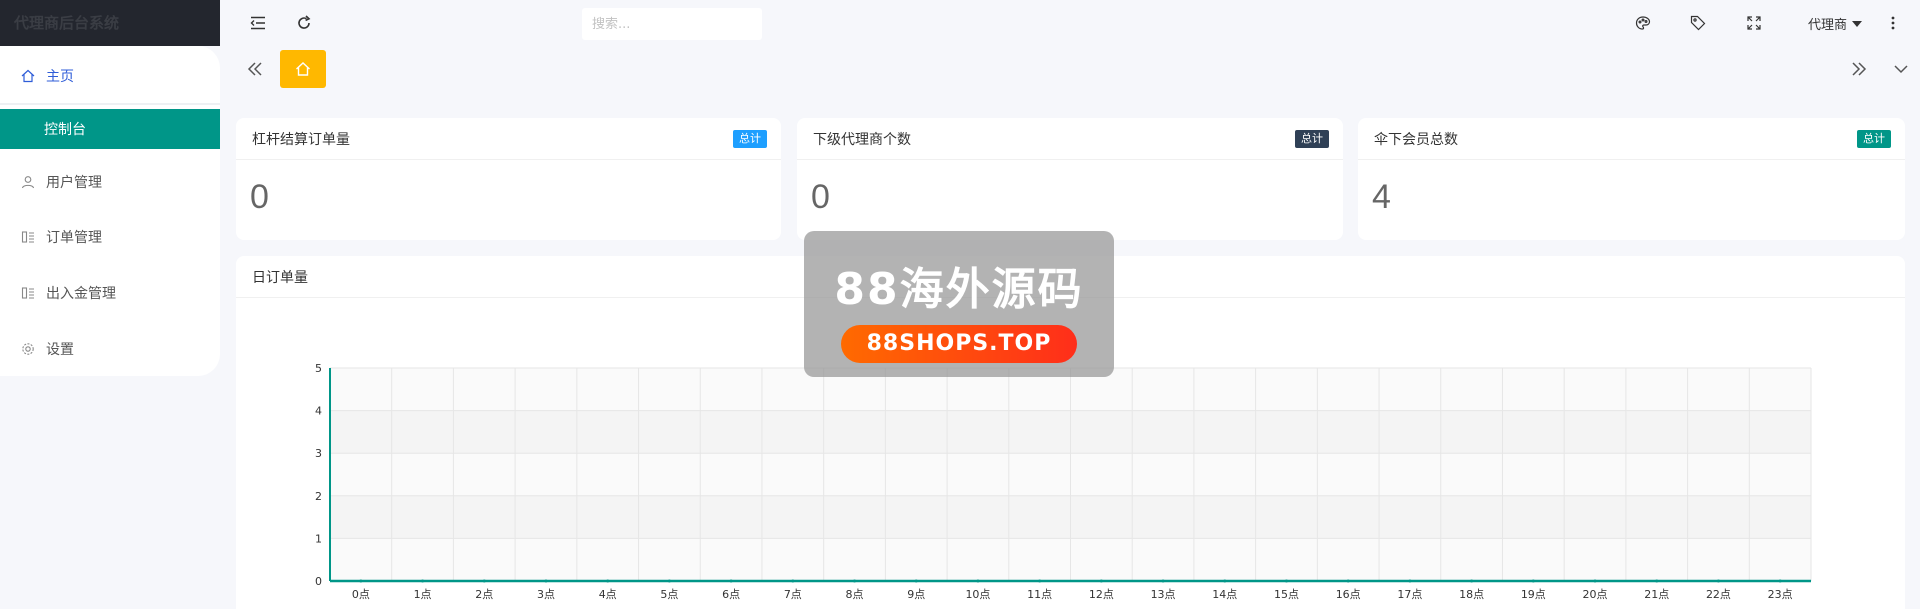 This screenshot has height=609, width=1920. I want to click on y-tick-label: 3, so click(318, 453).